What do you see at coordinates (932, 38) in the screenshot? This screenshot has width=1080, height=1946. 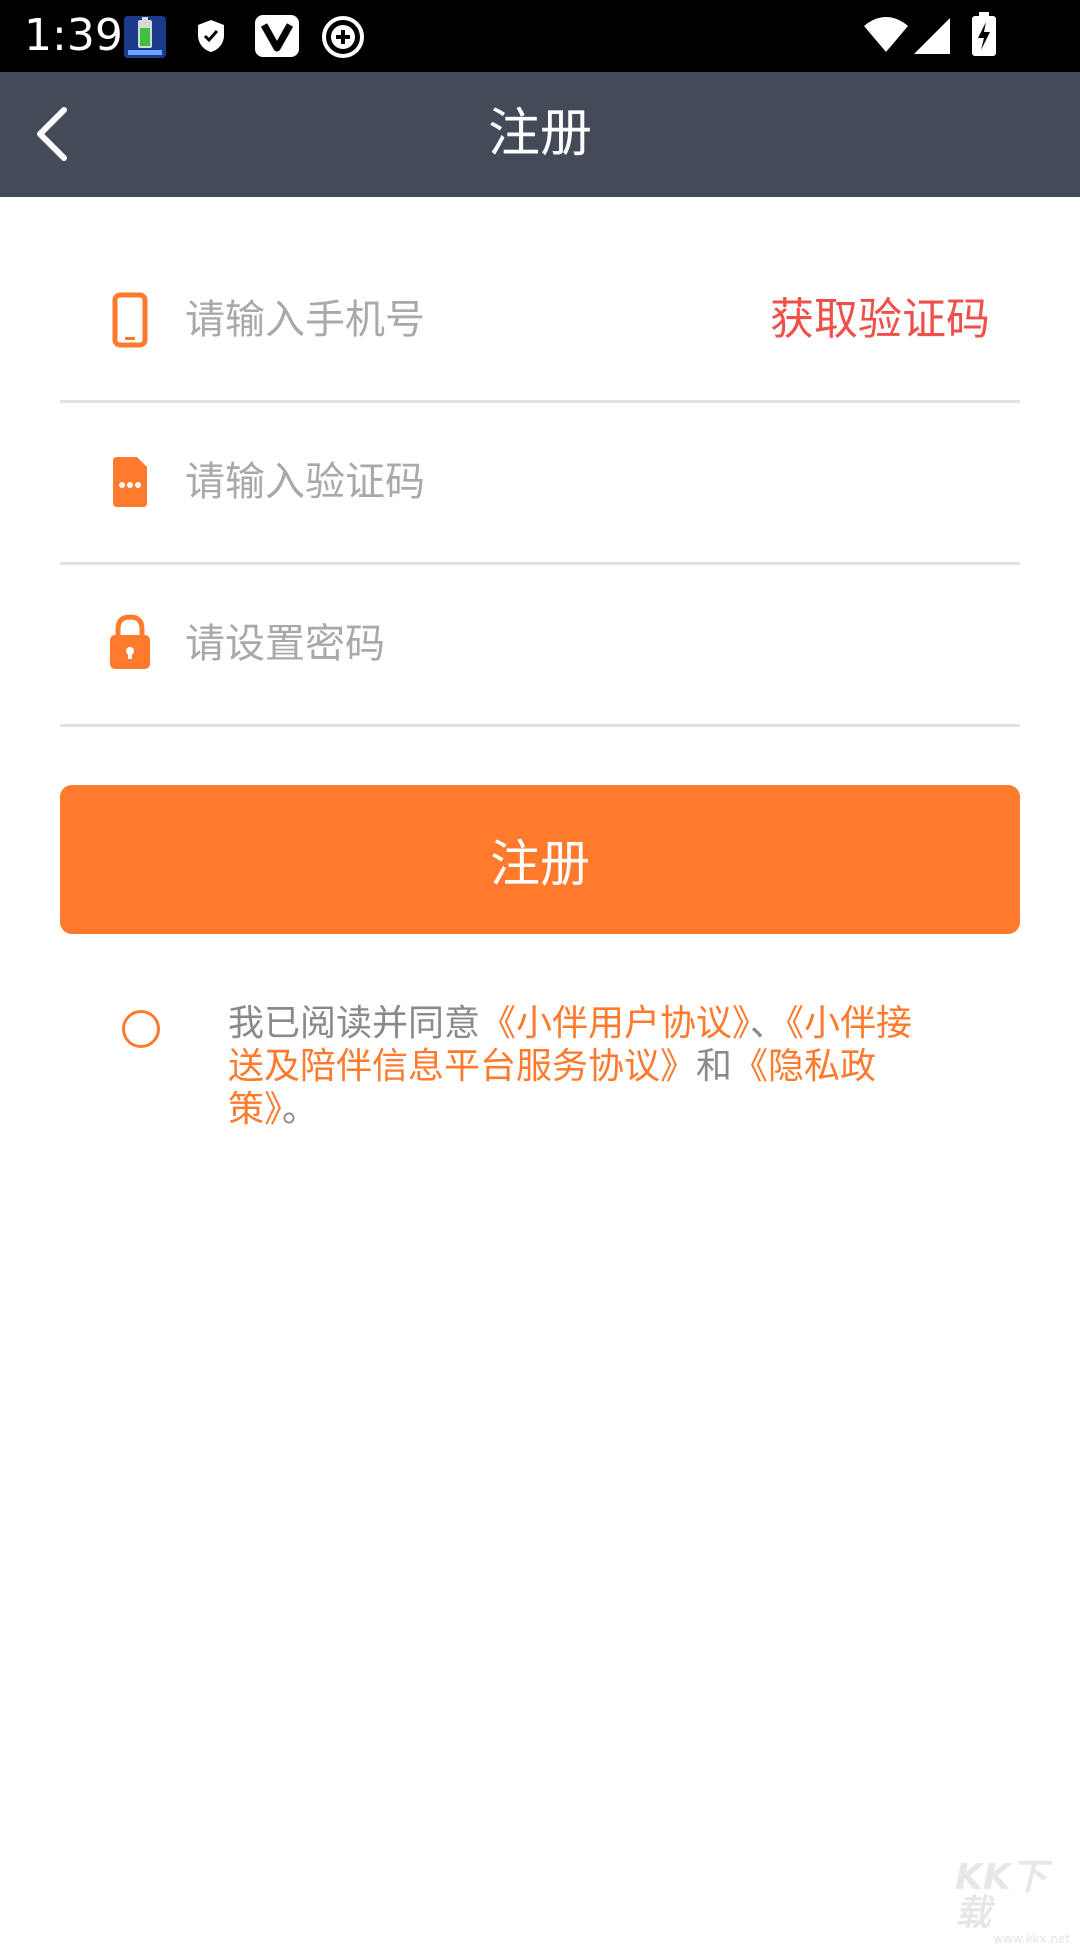 I see `signal-icon` at bounding box center [932, 38].